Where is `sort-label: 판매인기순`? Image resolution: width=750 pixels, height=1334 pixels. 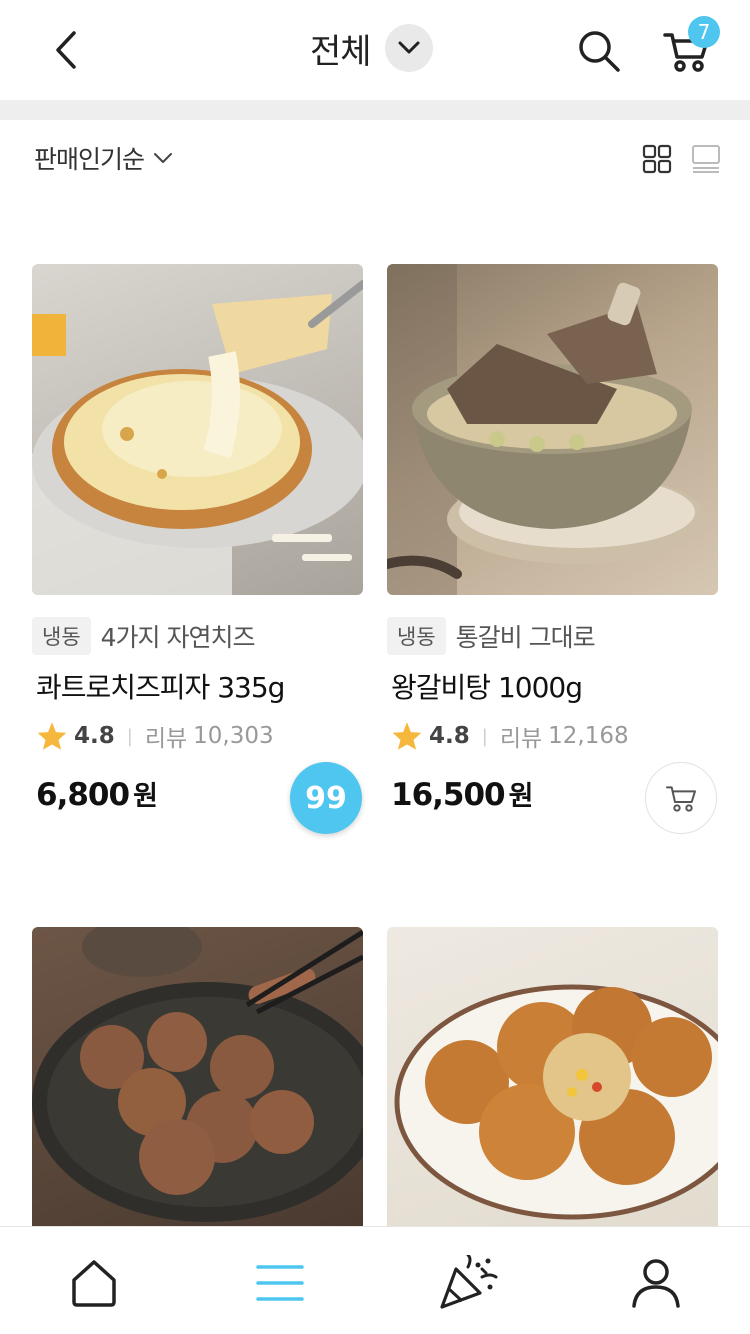
sort-label: 판매인기순 is located at coordinates (89, 159).